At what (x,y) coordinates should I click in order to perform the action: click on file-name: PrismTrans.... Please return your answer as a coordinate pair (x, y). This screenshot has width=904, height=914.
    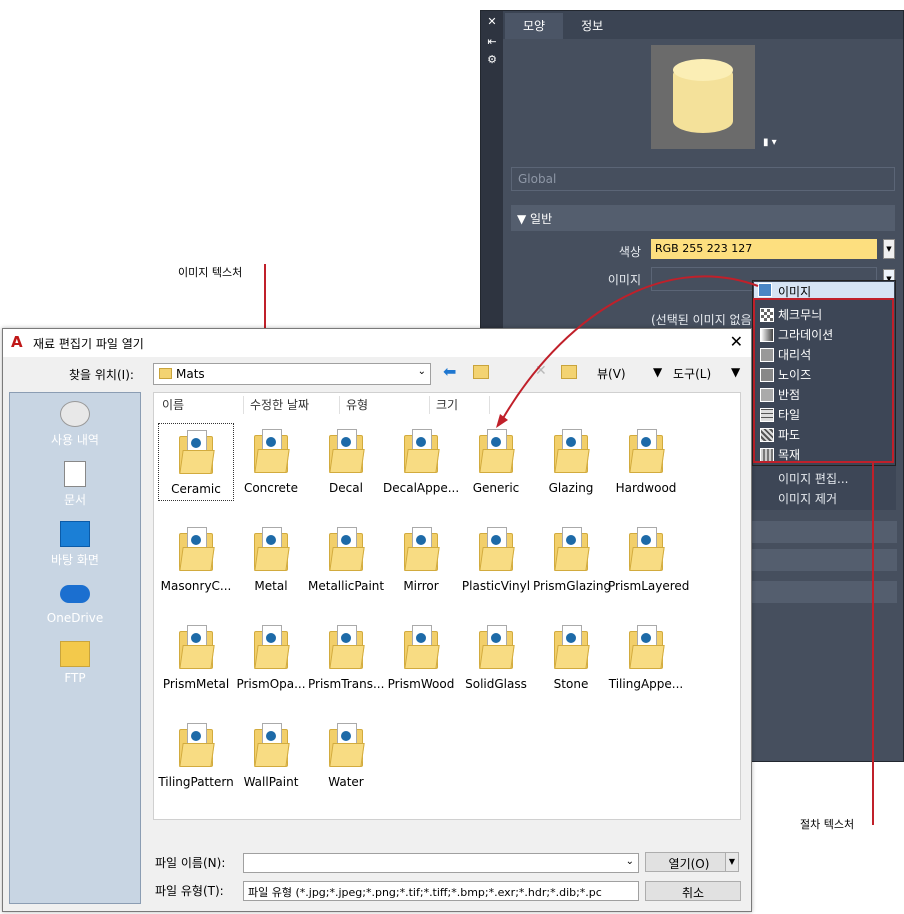
    Looking at the image, I should click on (346, 684).